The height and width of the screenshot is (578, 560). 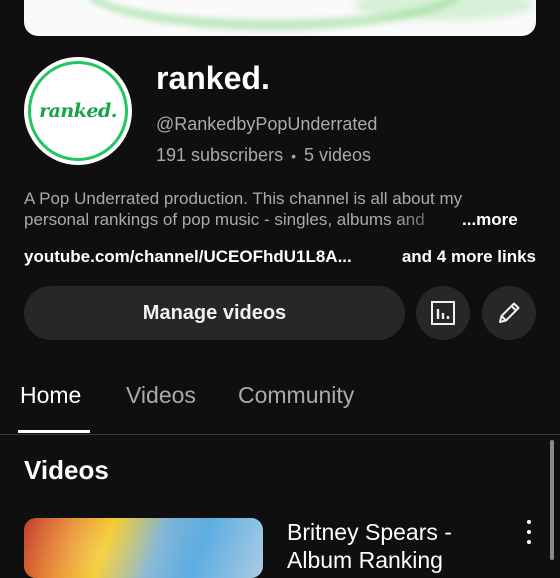 What do you see at coordinates (50, 395) in the screenshot?
I see `tab-home: Home` at bounding box center [50, 395].